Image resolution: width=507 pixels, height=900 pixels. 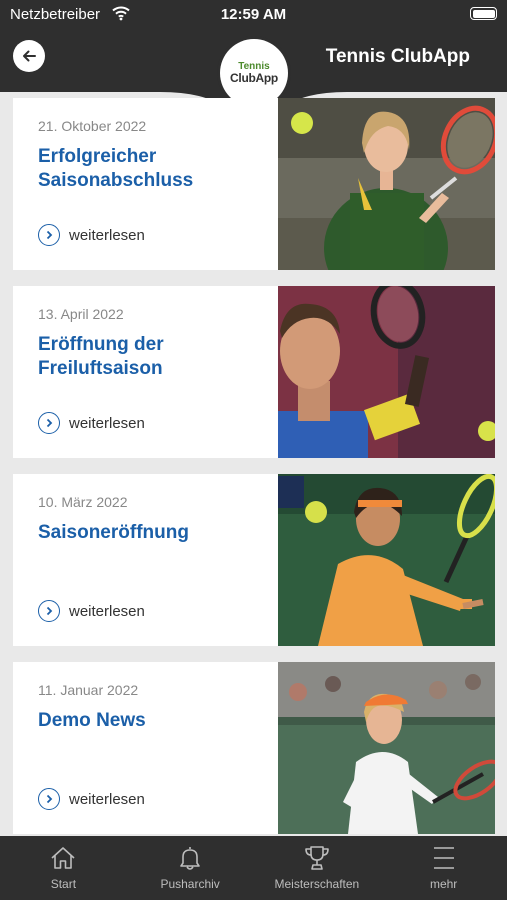 I want to click on female-tennis-player-photo, so click(x=386, y=184).